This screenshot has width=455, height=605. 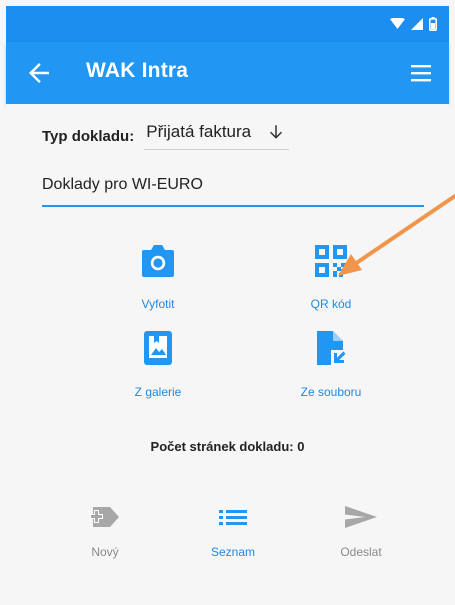 I want to click on page-count-text: Počet stránek dokladu: 0, so click(x=227, y=446).